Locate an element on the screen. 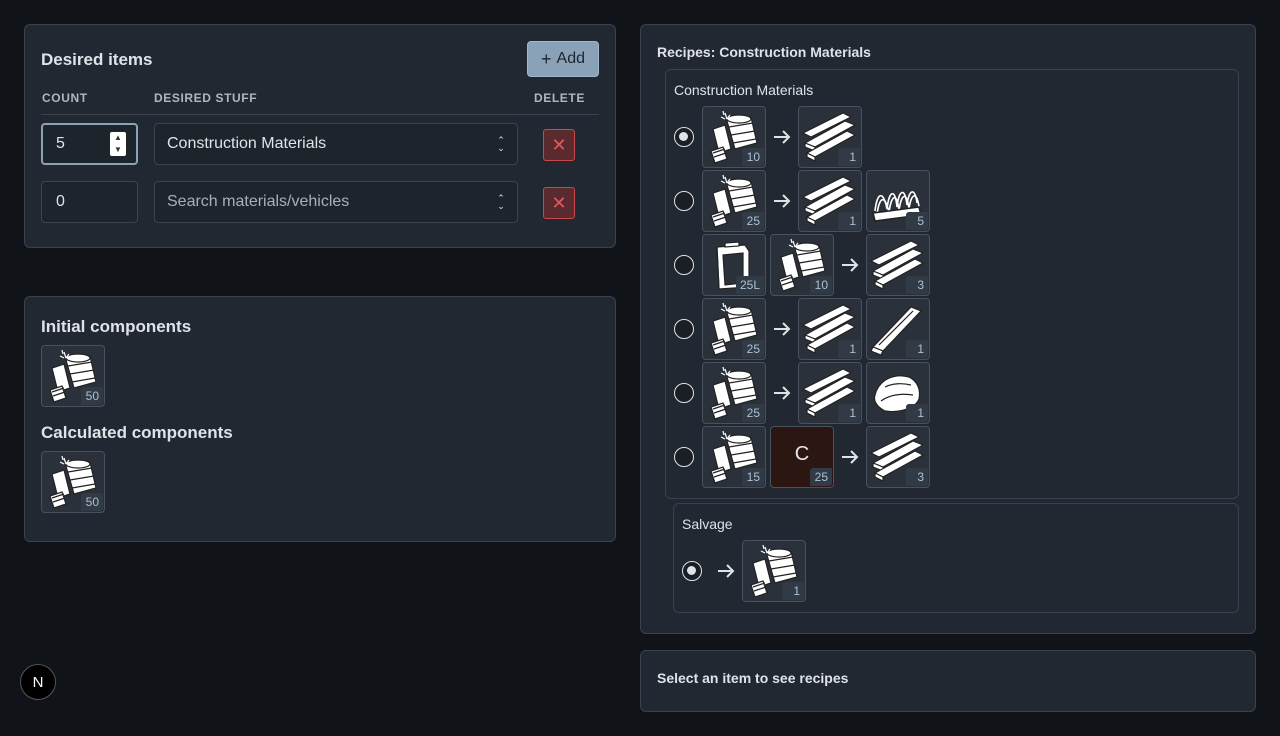  count-stepper: ▲ ▼ is located at coordinates (118, 144).